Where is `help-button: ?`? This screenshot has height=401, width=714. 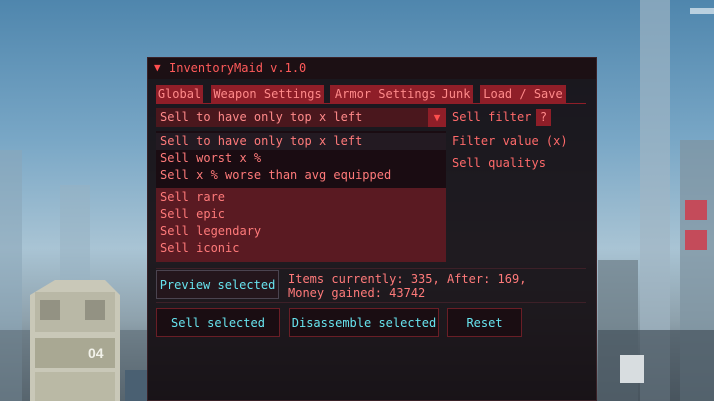
help-button: ? is located at coordinates (543, 117).